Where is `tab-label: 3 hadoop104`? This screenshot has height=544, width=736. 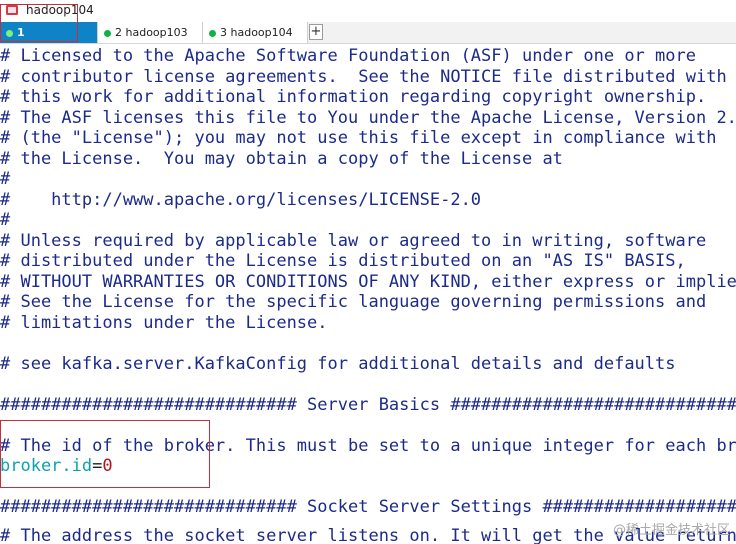
tab-label: 3 hadoop104 is located at coordinates (256, 32).